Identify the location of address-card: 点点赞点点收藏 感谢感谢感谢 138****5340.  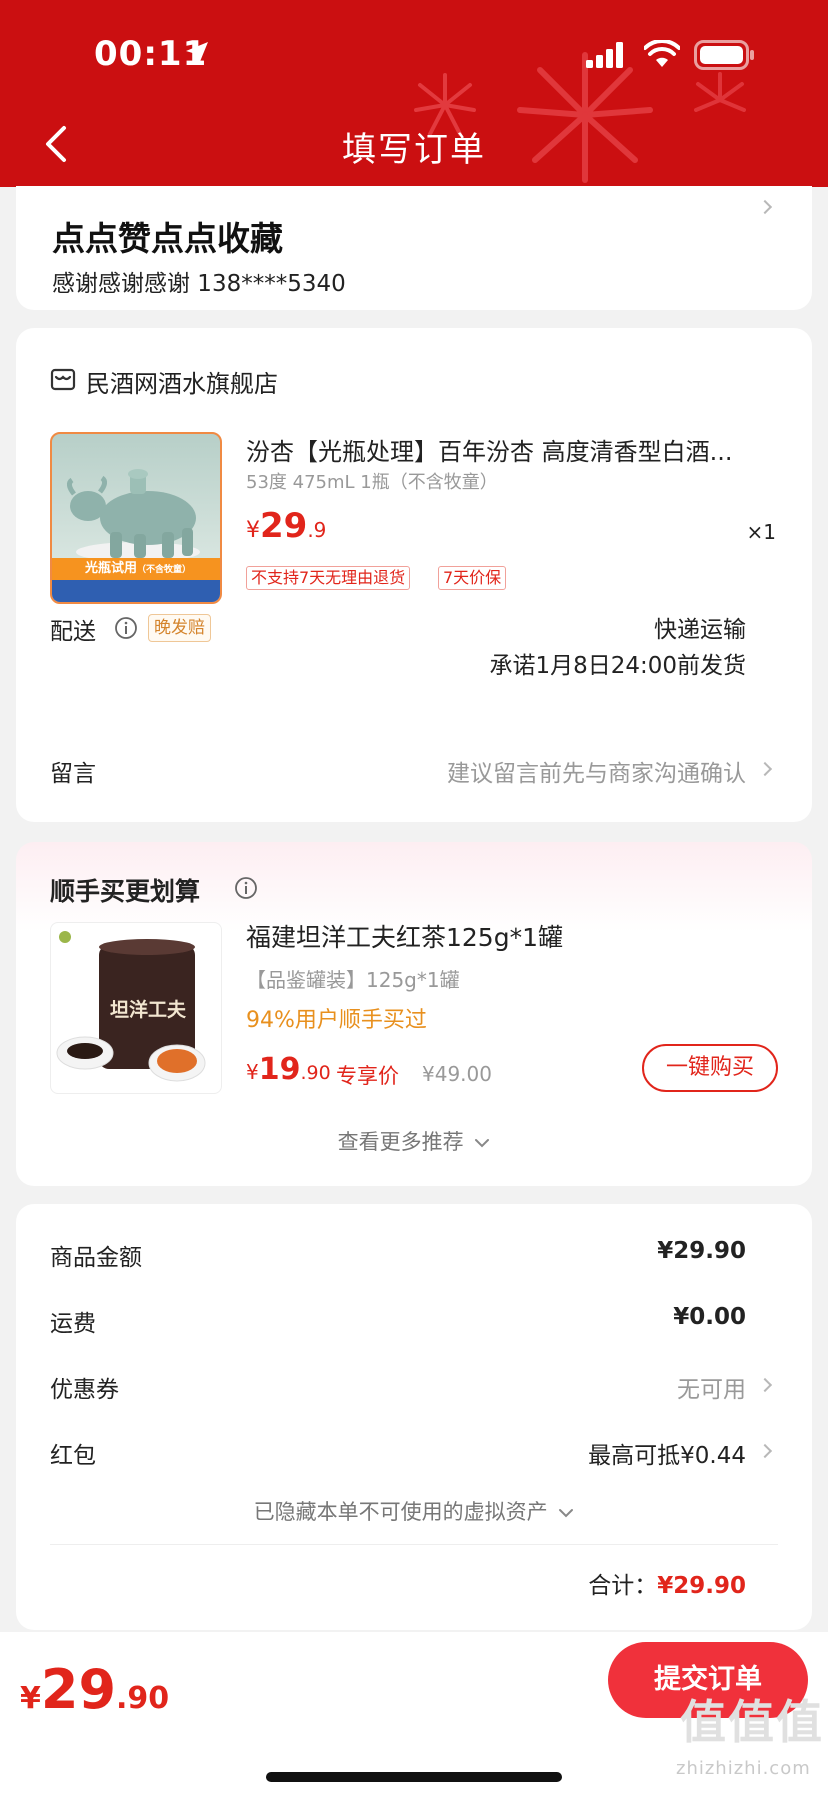
(414, 248).